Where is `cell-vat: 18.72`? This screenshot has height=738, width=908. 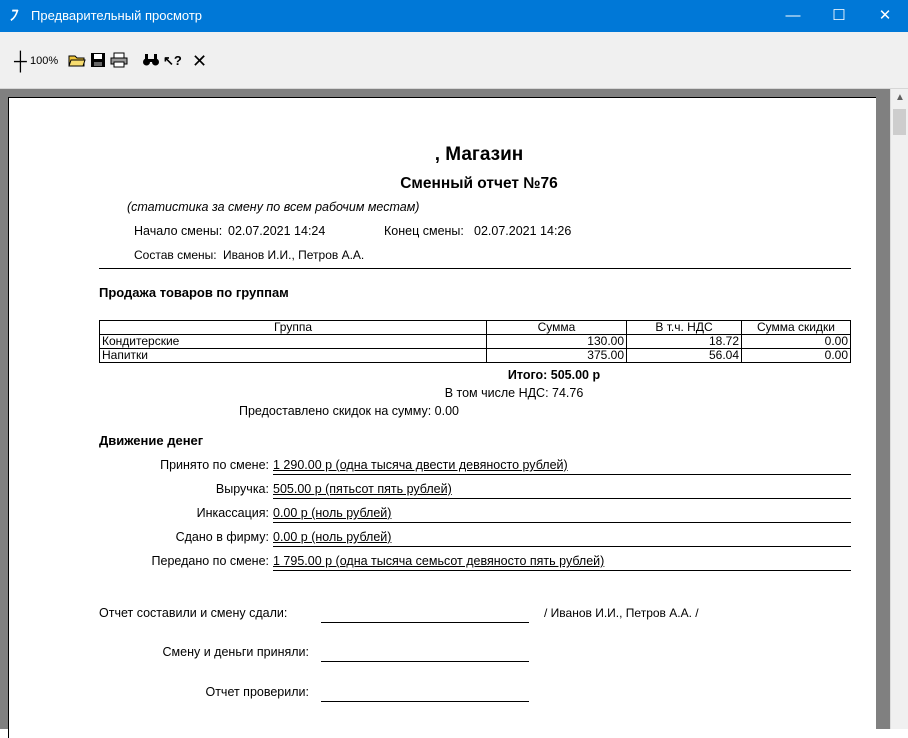
cell-vat: 18.72 is located at coordinates (684, 341).